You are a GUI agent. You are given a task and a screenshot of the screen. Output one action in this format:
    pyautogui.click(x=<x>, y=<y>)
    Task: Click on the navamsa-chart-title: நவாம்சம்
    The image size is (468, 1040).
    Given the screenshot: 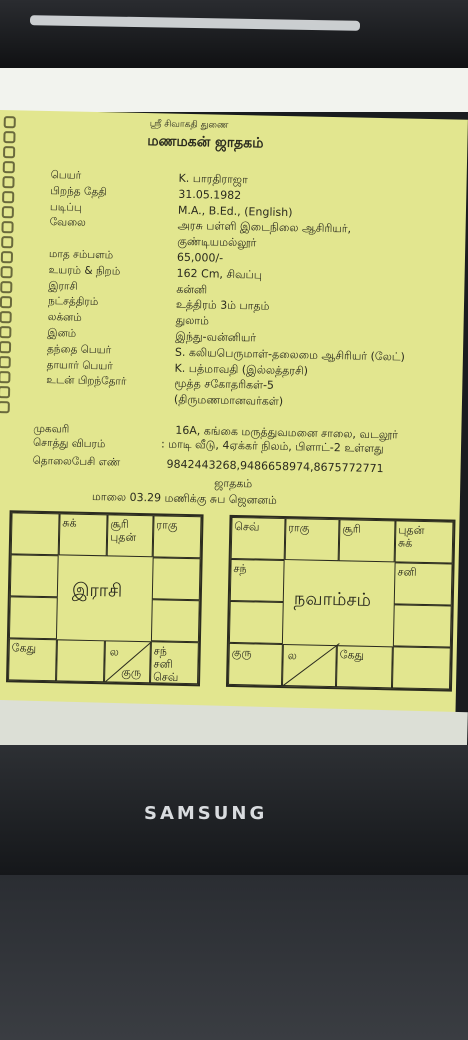 What is the action you would take?
    pyautogui.click(x=332, y=599)
    